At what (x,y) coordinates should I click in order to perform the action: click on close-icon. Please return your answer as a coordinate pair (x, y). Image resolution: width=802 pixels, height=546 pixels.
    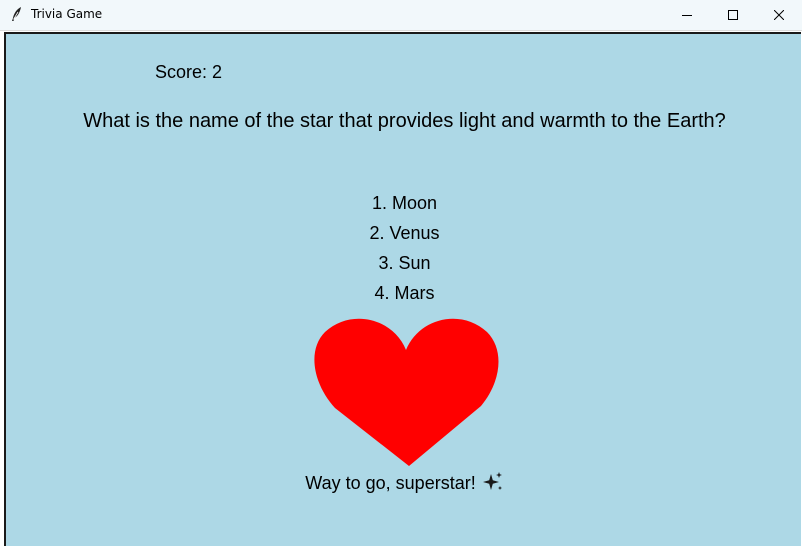
    Looking at the image, I should click on (779, 15).